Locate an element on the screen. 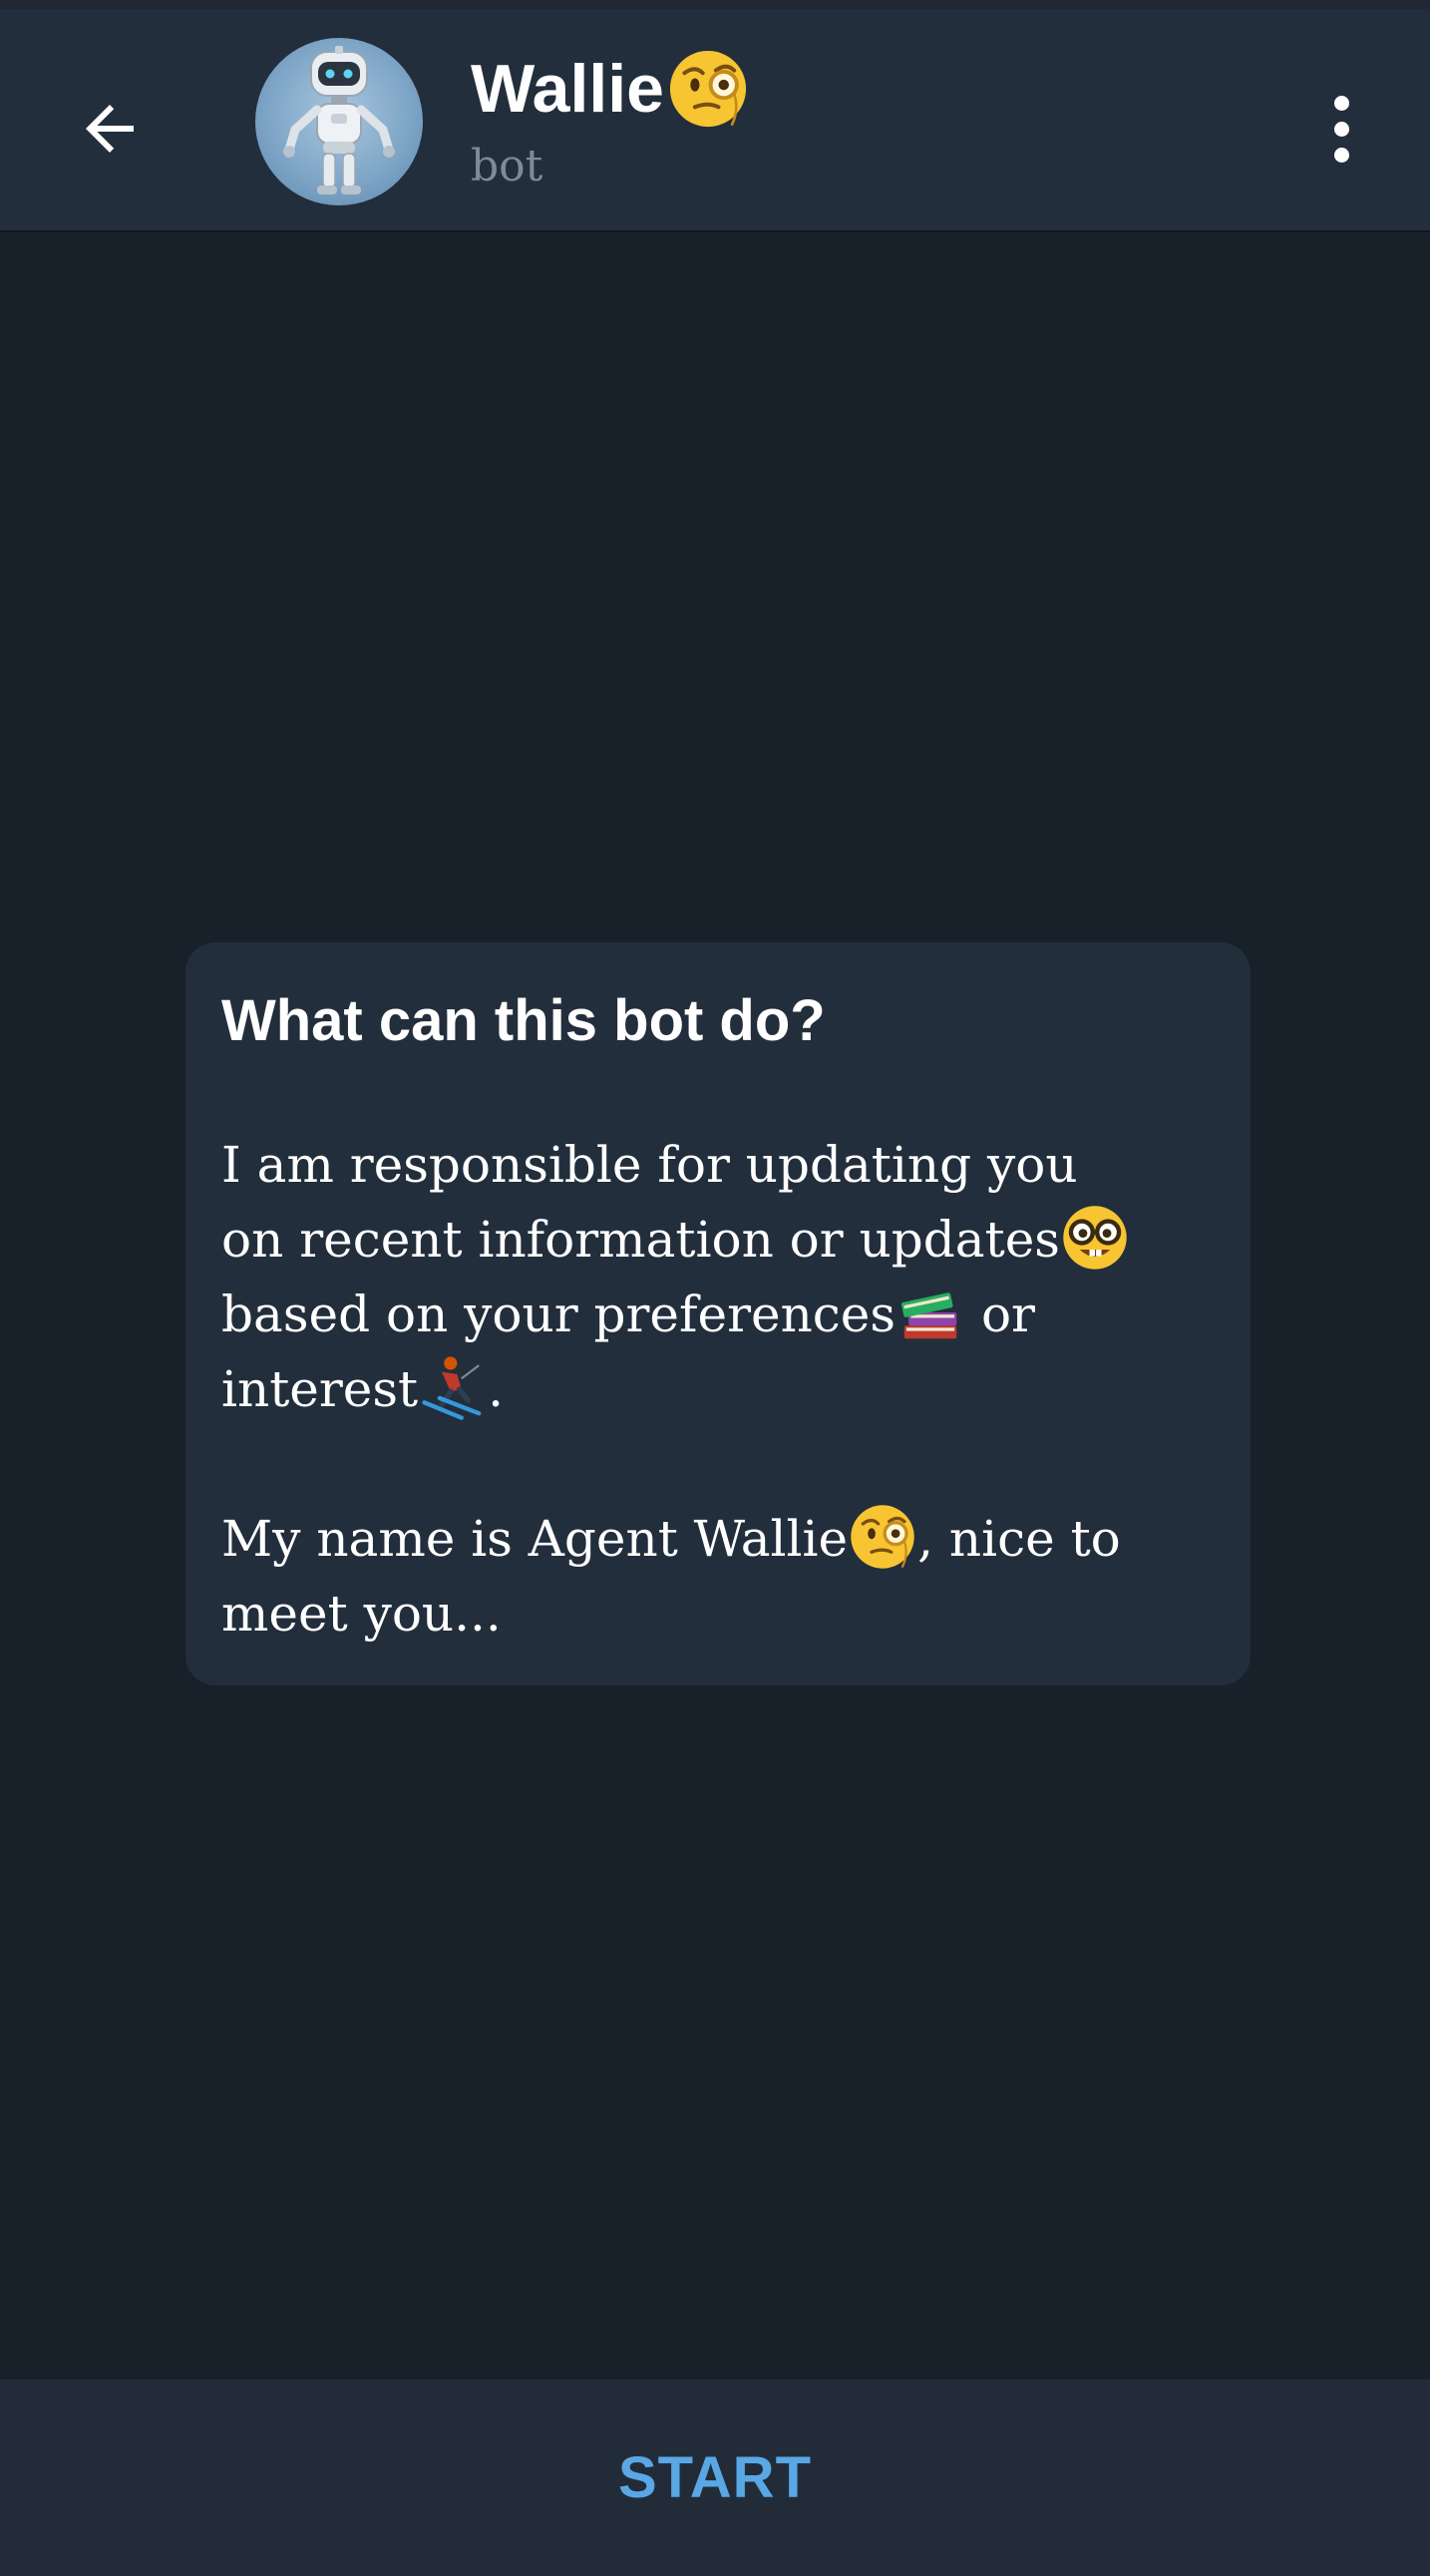 The width and height of the screenshot is (1430, 2576). bot-description-heading: What can this bot do? is located at coordinates (523, 1020).